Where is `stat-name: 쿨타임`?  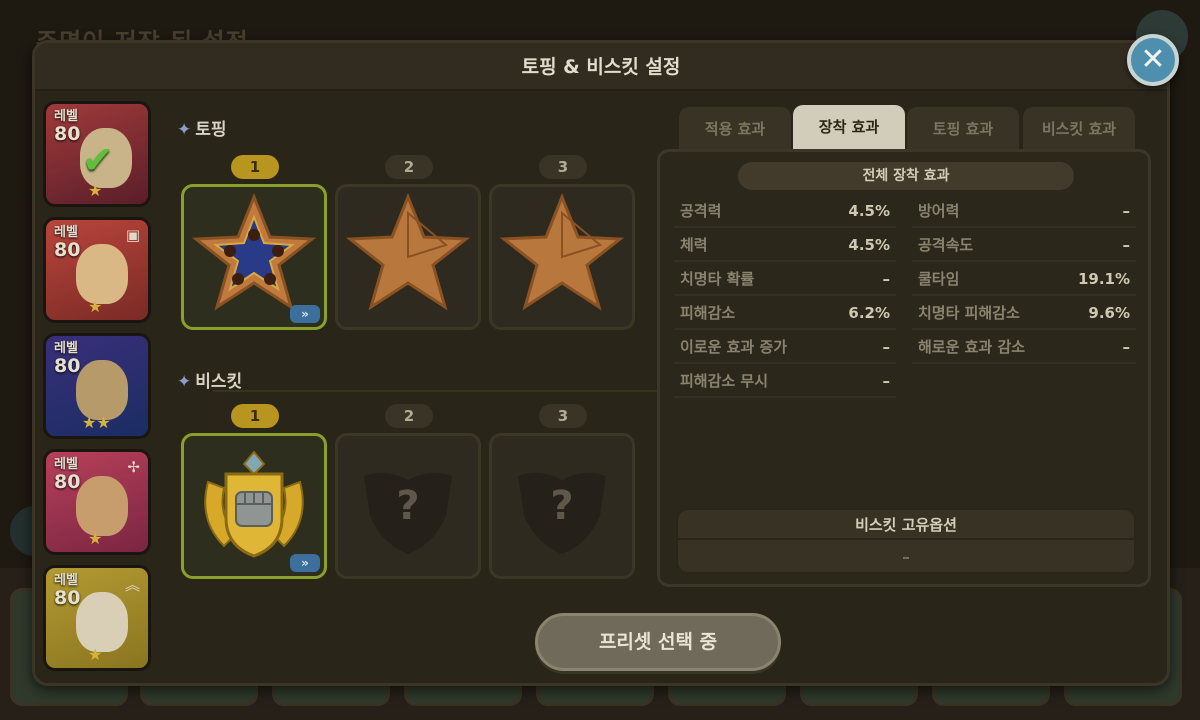 stat-name: 쿨타임 is located at coordinates (939, 279).